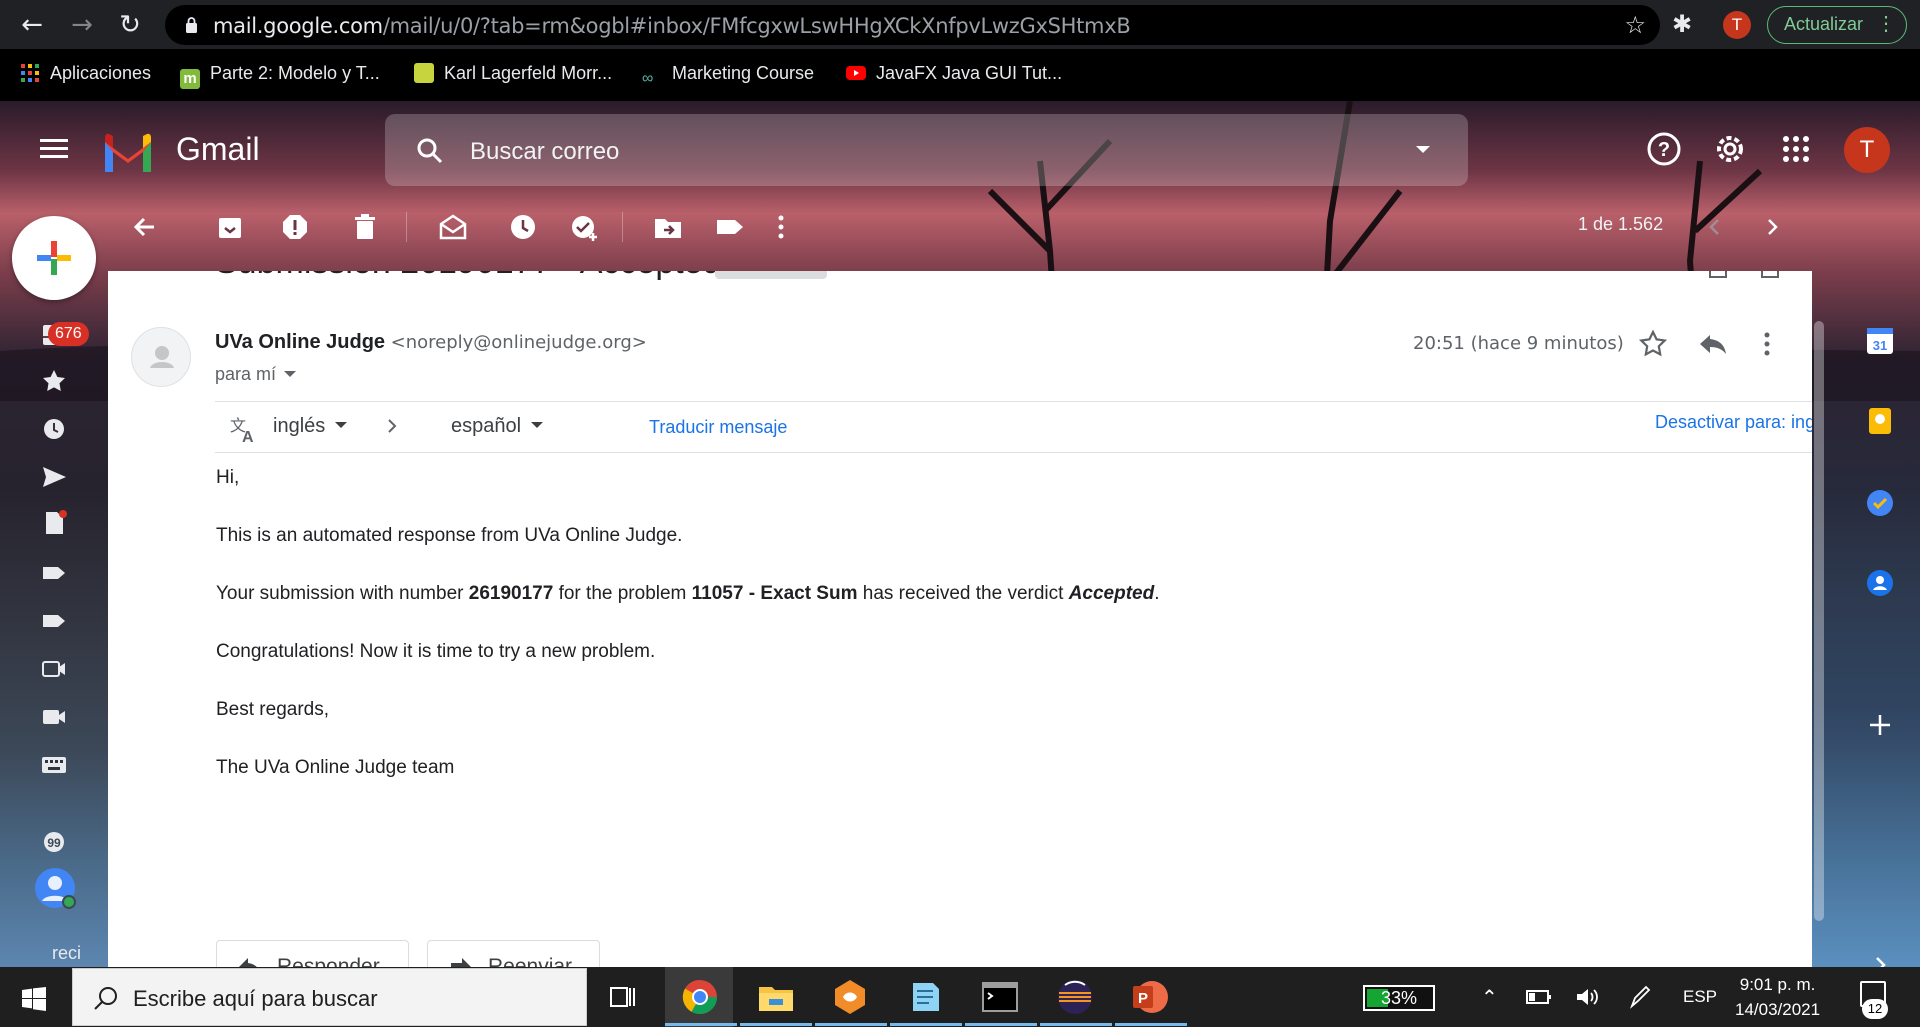 This screenshot has height=1027, width=1920. I want to click on report-spam-icon, so click(295, 227).